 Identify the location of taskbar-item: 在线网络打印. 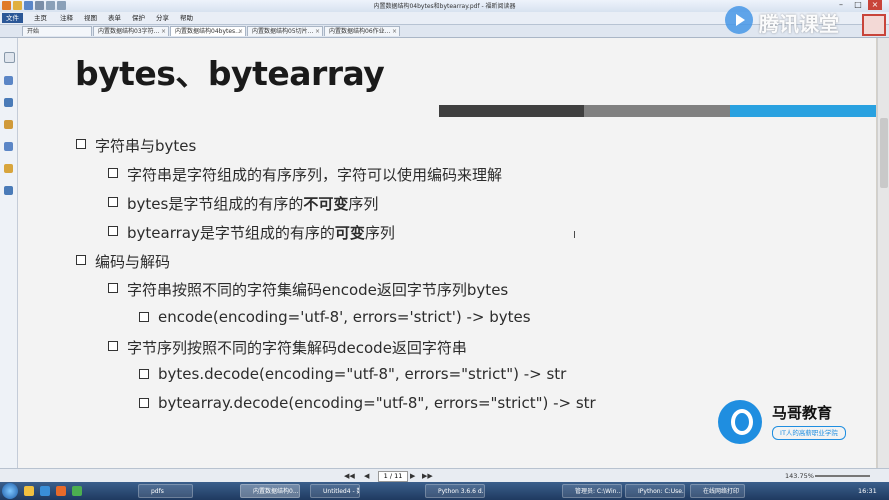
(717, 491).